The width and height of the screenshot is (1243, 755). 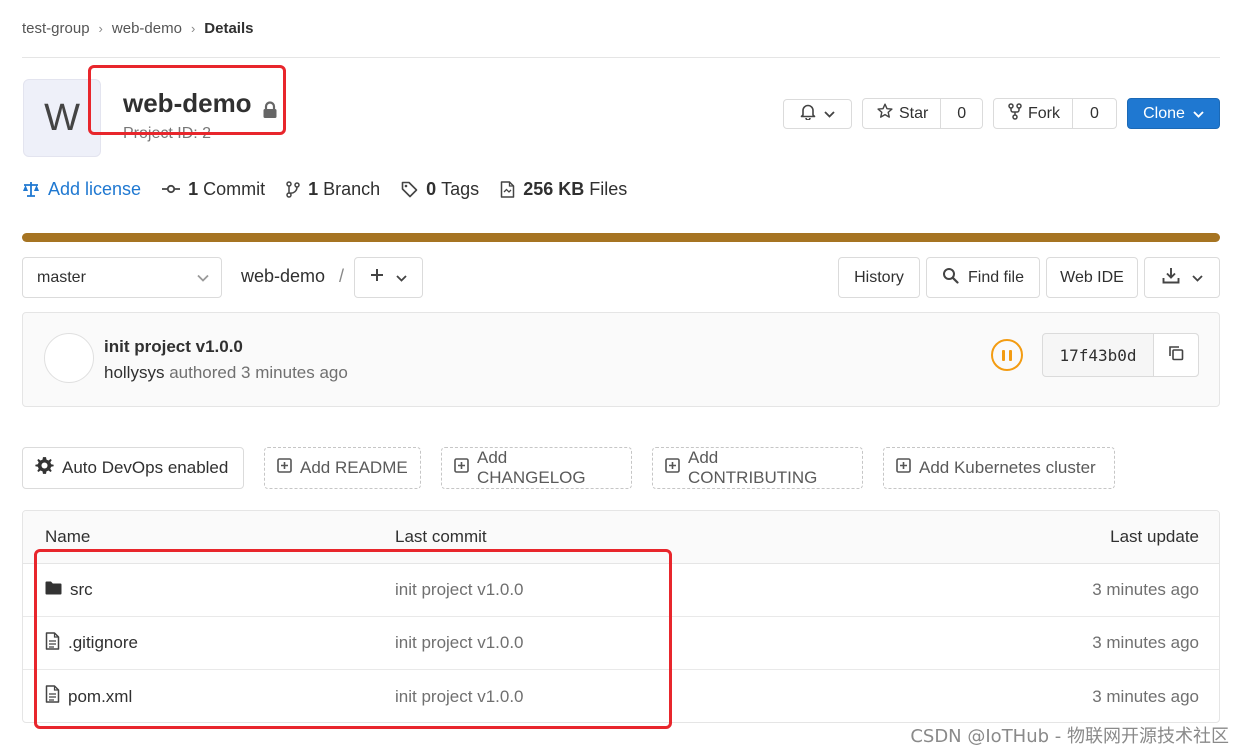 What do you see at coordinates (1182, 277) in the screenshot?
I see `download-dropdown` at bounding box center [1182, 277].